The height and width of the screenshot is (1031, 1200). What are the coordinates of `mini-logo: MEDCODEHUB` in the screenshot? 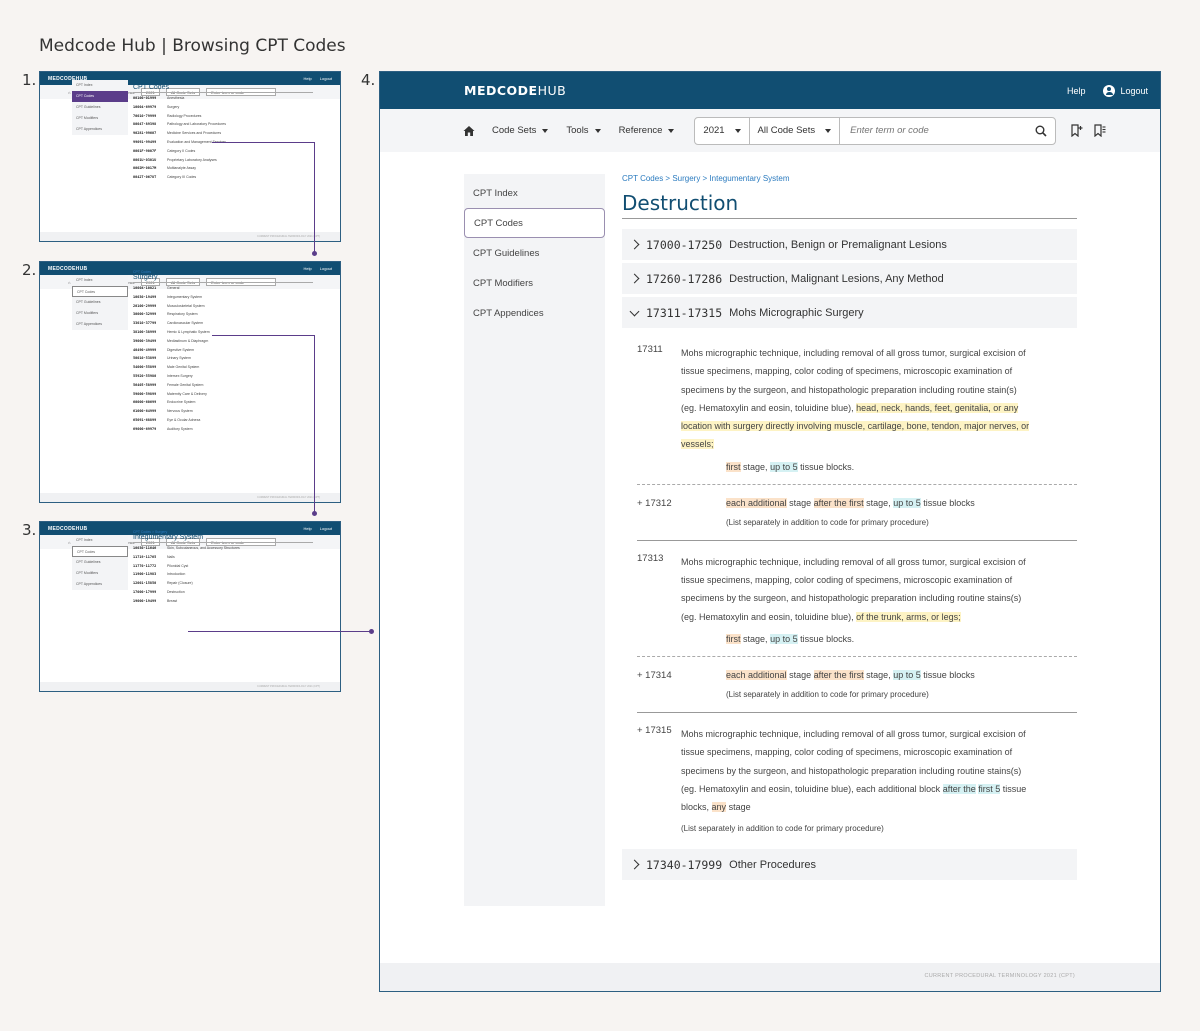 It's located at (68, 268).